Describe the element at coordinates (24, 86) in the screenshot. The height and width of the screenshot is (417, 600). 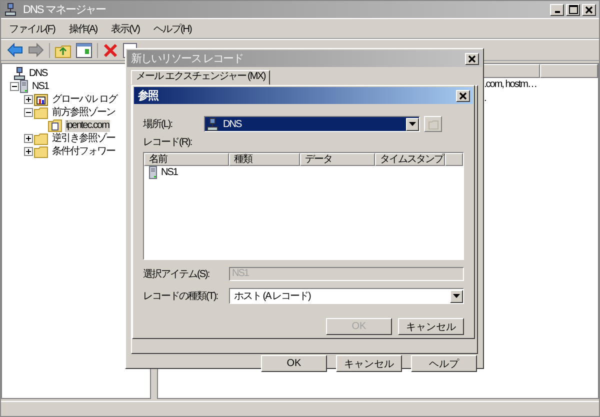
I see `server-icon` at that location.